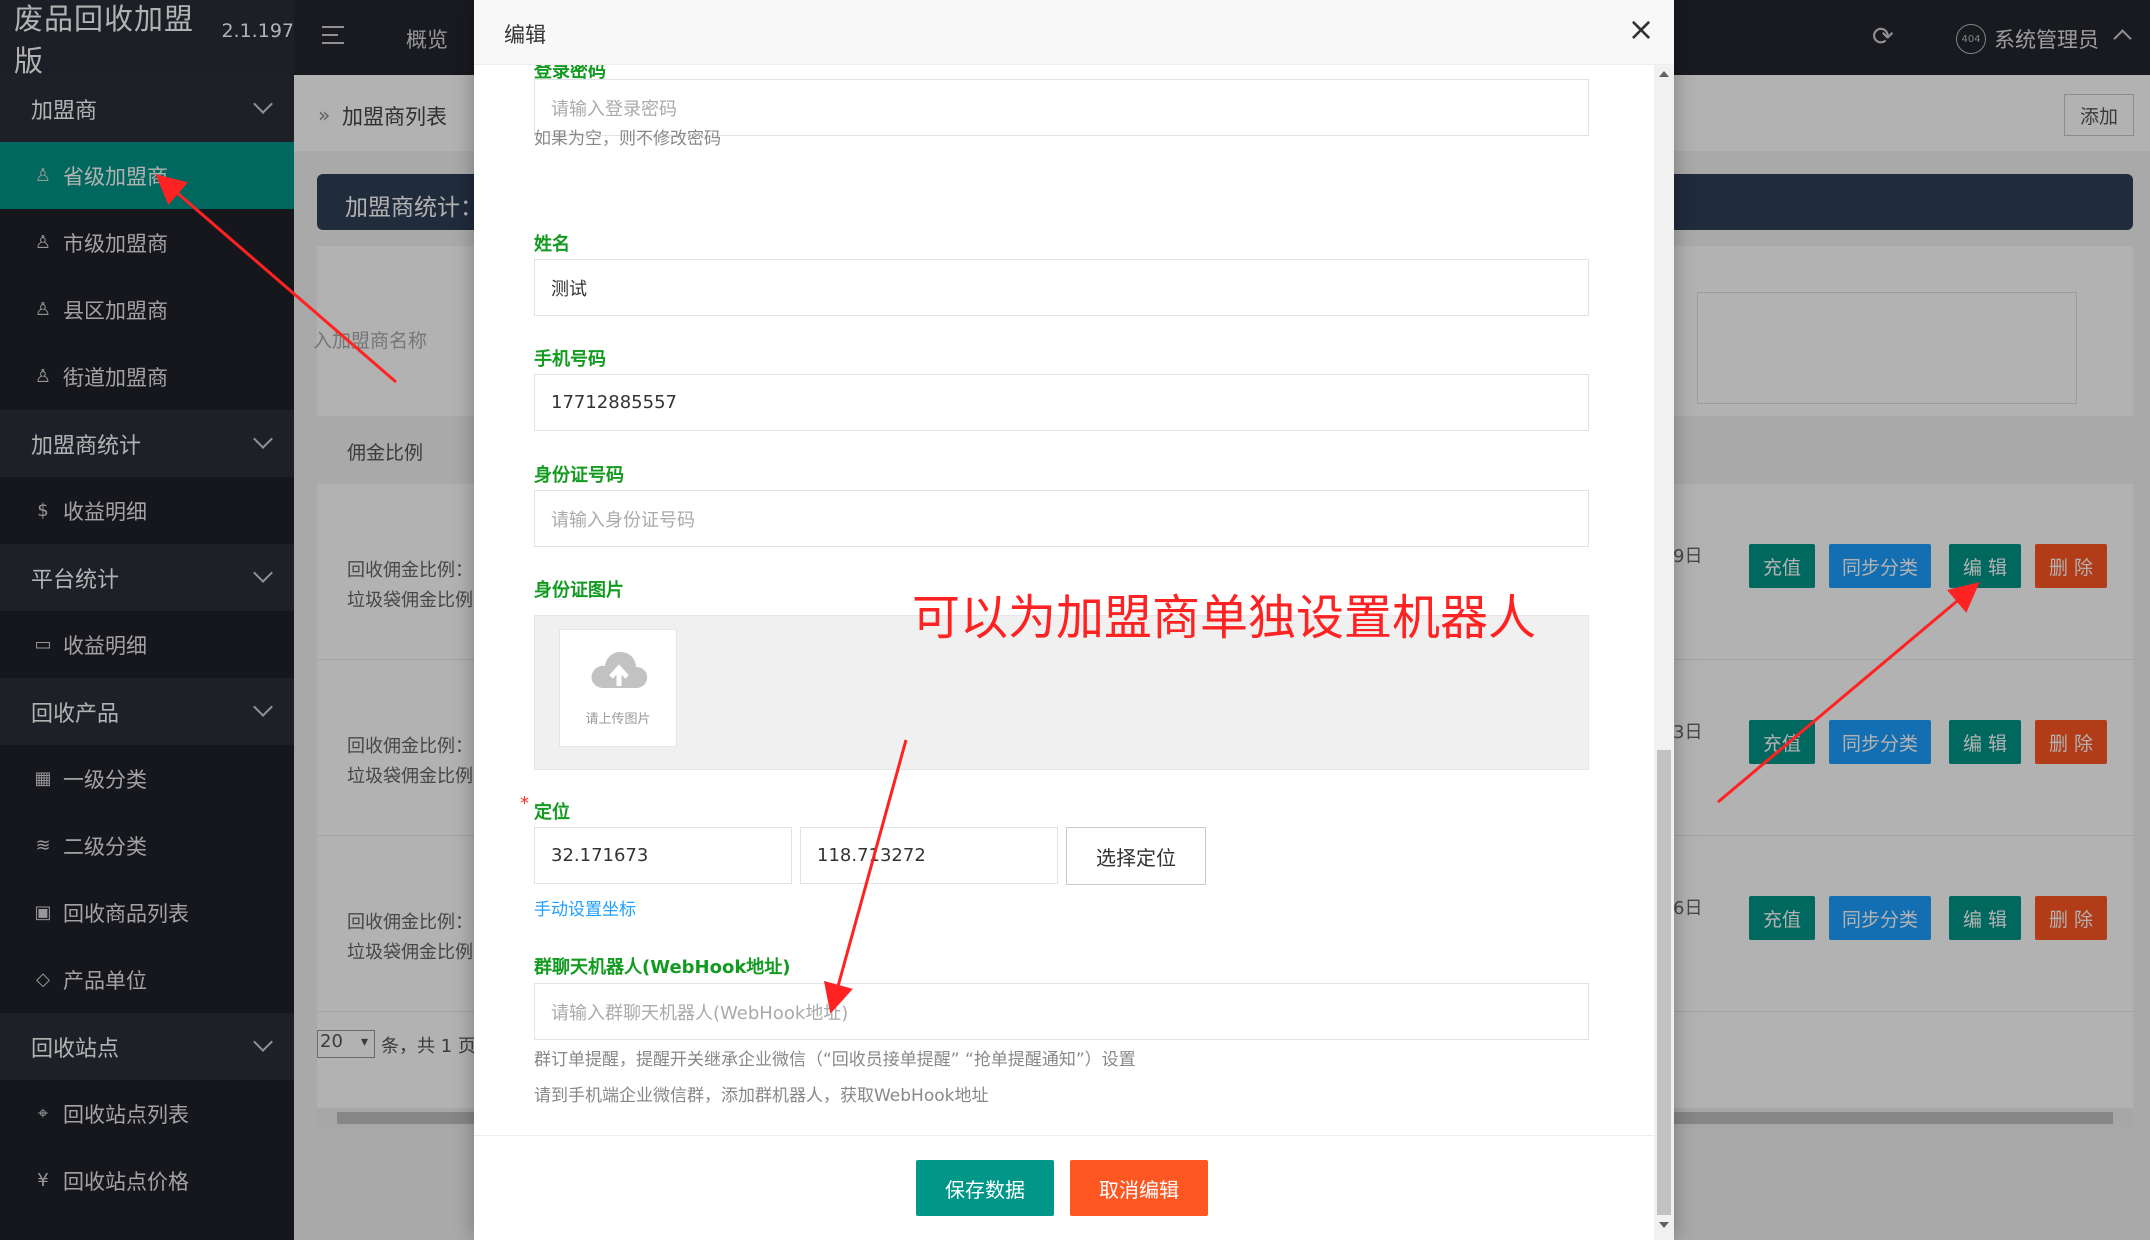  What do you see at coordinates (929, 855) in the screenshot?
I see `longitude-field: 118.713272` at bounding box center [929, 855].